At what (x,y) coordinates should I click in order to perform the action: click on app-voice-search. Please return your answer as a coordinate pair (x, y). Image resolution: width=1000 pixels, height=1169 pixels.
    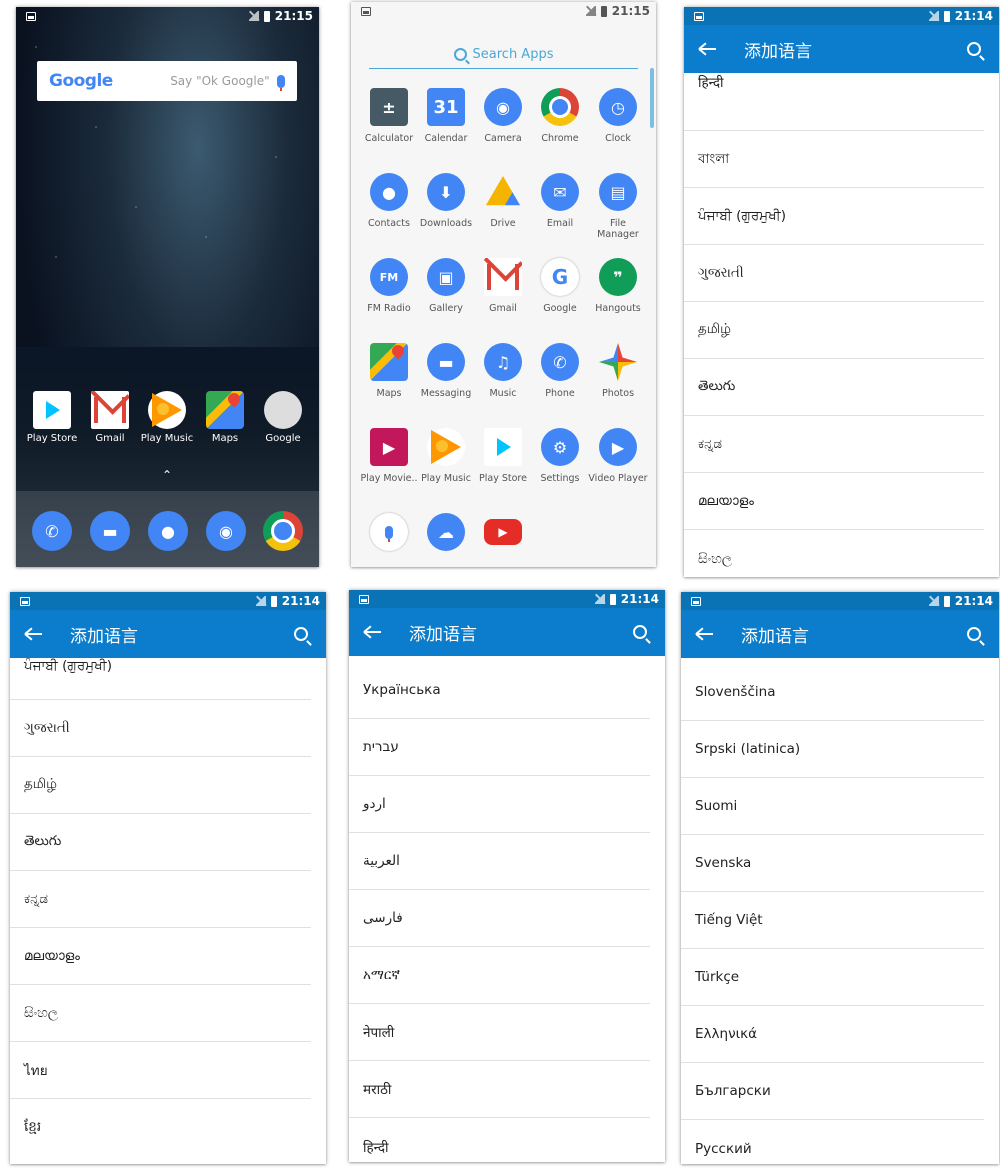
    Looking at the image, I should click on (389, 535).